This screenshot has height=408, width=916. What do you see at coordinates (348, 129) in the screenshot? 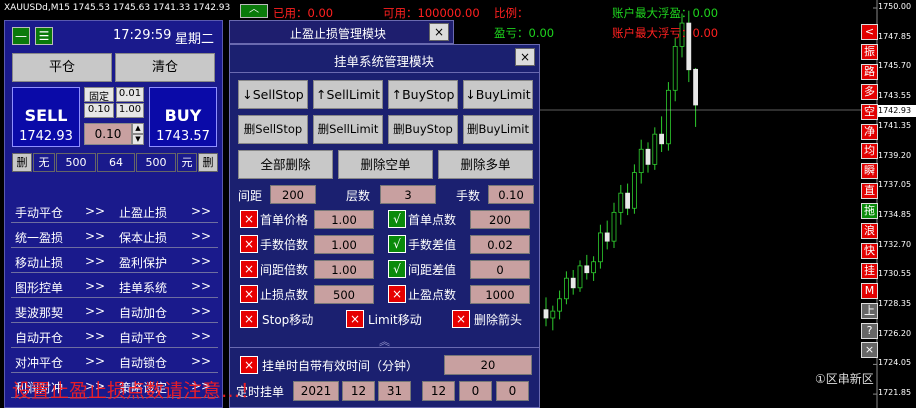
I see `delete-sell-limit-button: 删SellLimit` at bounding box center [348, 129].